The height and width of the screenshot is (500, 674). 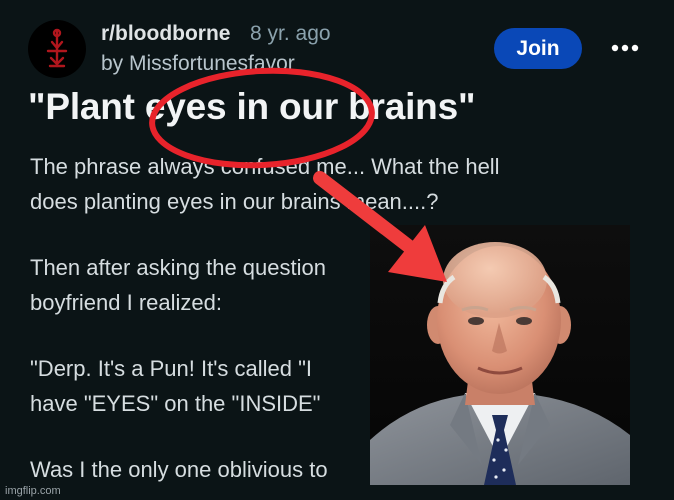 What do you see at coordinates (175, 403) in the screenshot?
I see `text-line: have "EYES" on the "INSIDE"` at bounding box center [175, 403].